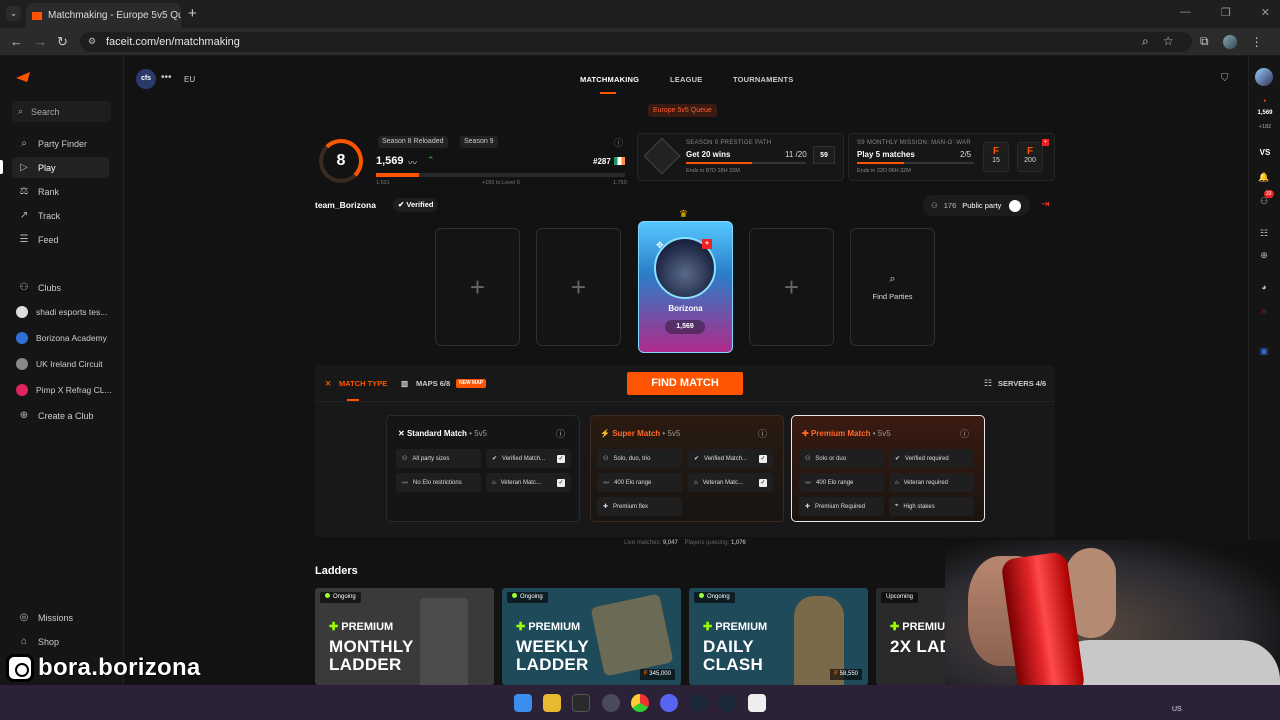  I want to click on bookmark-star-icon: ☆, so click(1168, 41).